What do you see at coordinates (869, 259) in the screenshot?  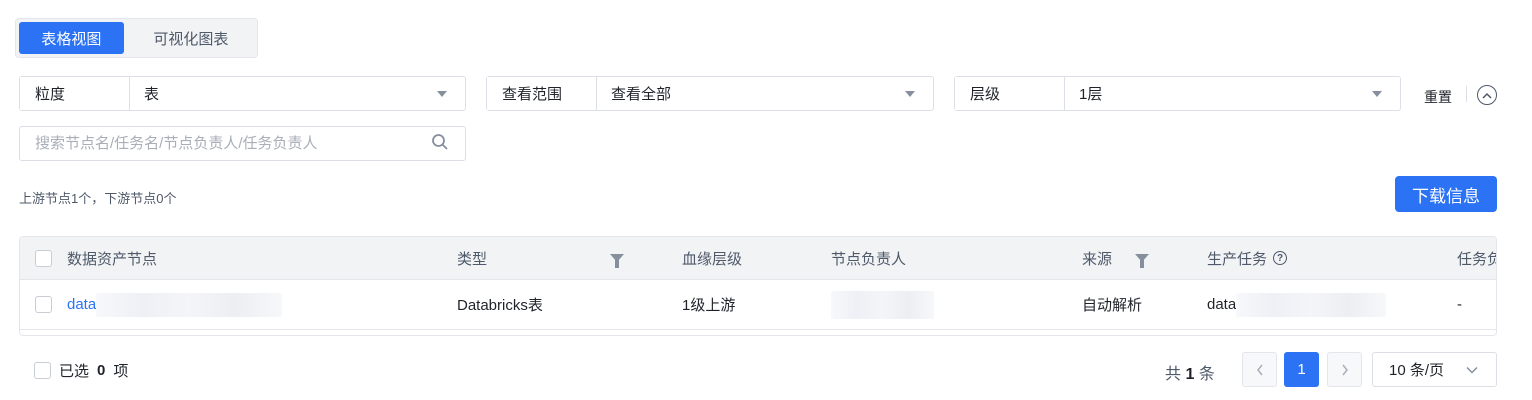 I see `column-header: 节点负责人` at bounding box center [869, 259].